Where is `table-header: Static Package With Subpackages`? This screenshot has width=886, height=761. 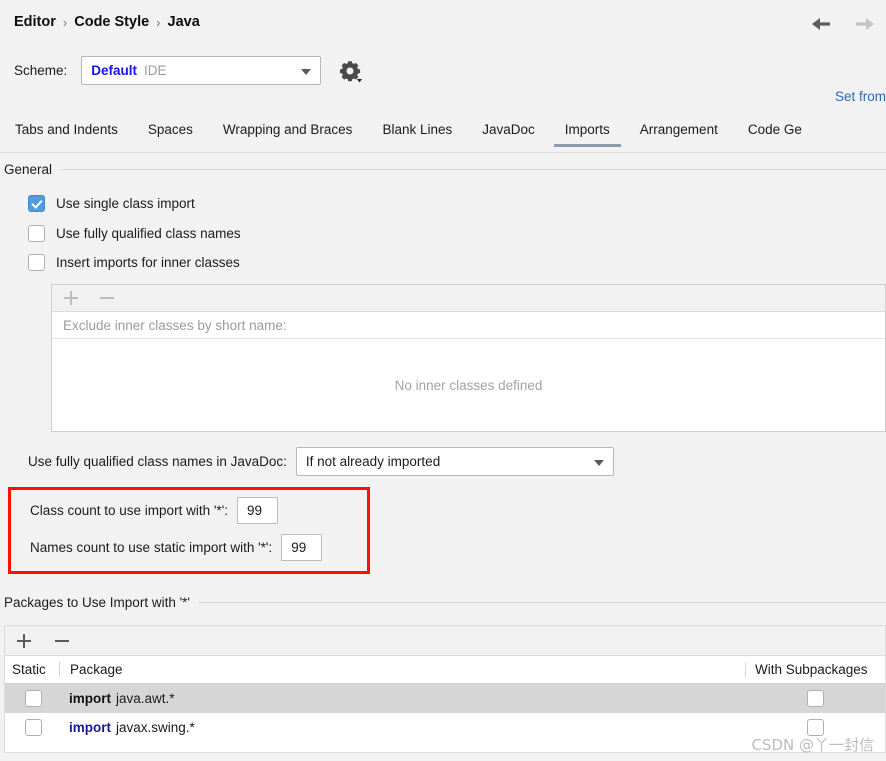 table-header: Static Package With Subpackages is located at coordinates (445, 670).